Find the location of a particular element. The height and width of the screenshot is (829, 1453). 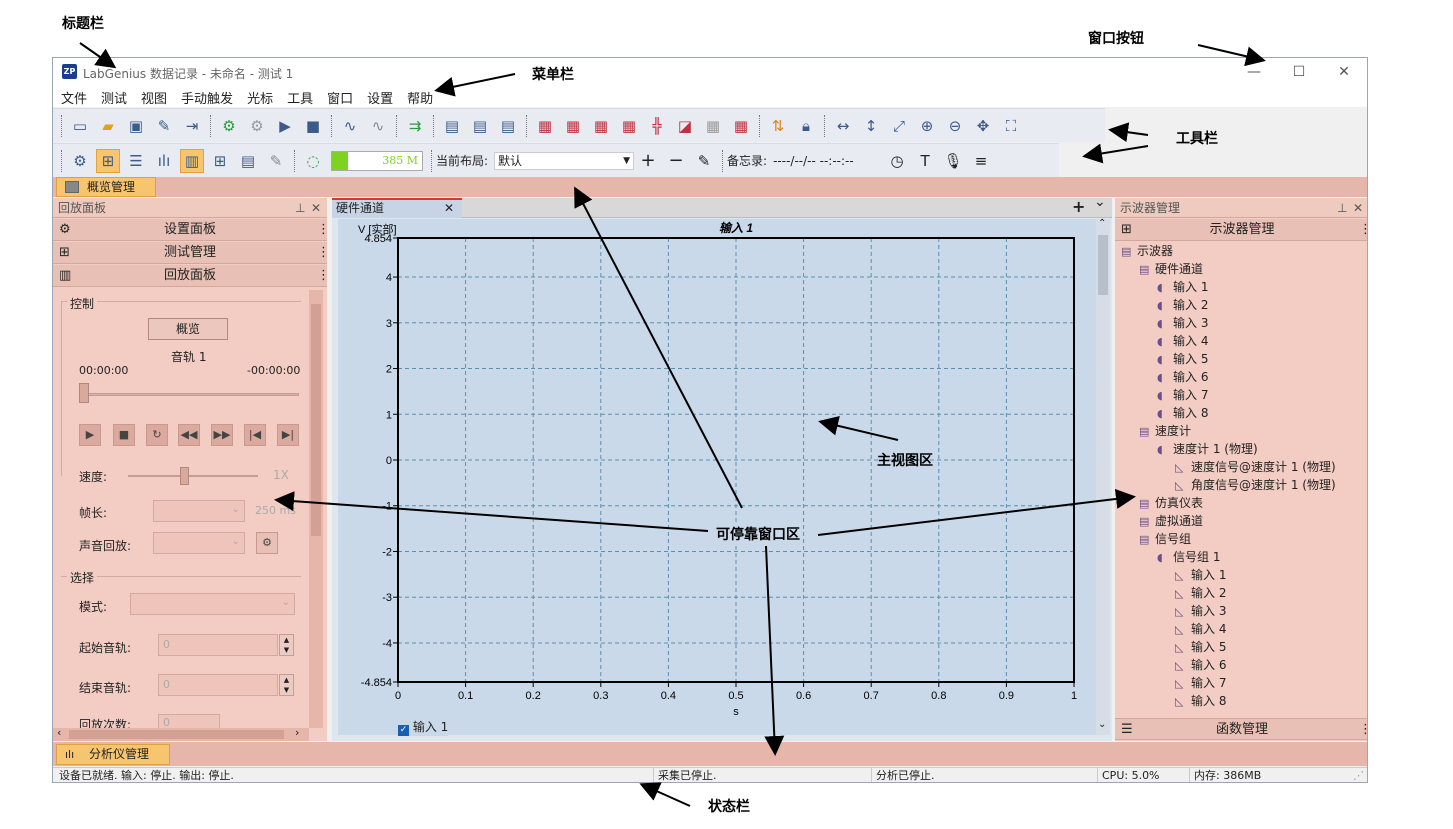

tree-node: ▤ 速度计 is located at coordinates (1165, 431).